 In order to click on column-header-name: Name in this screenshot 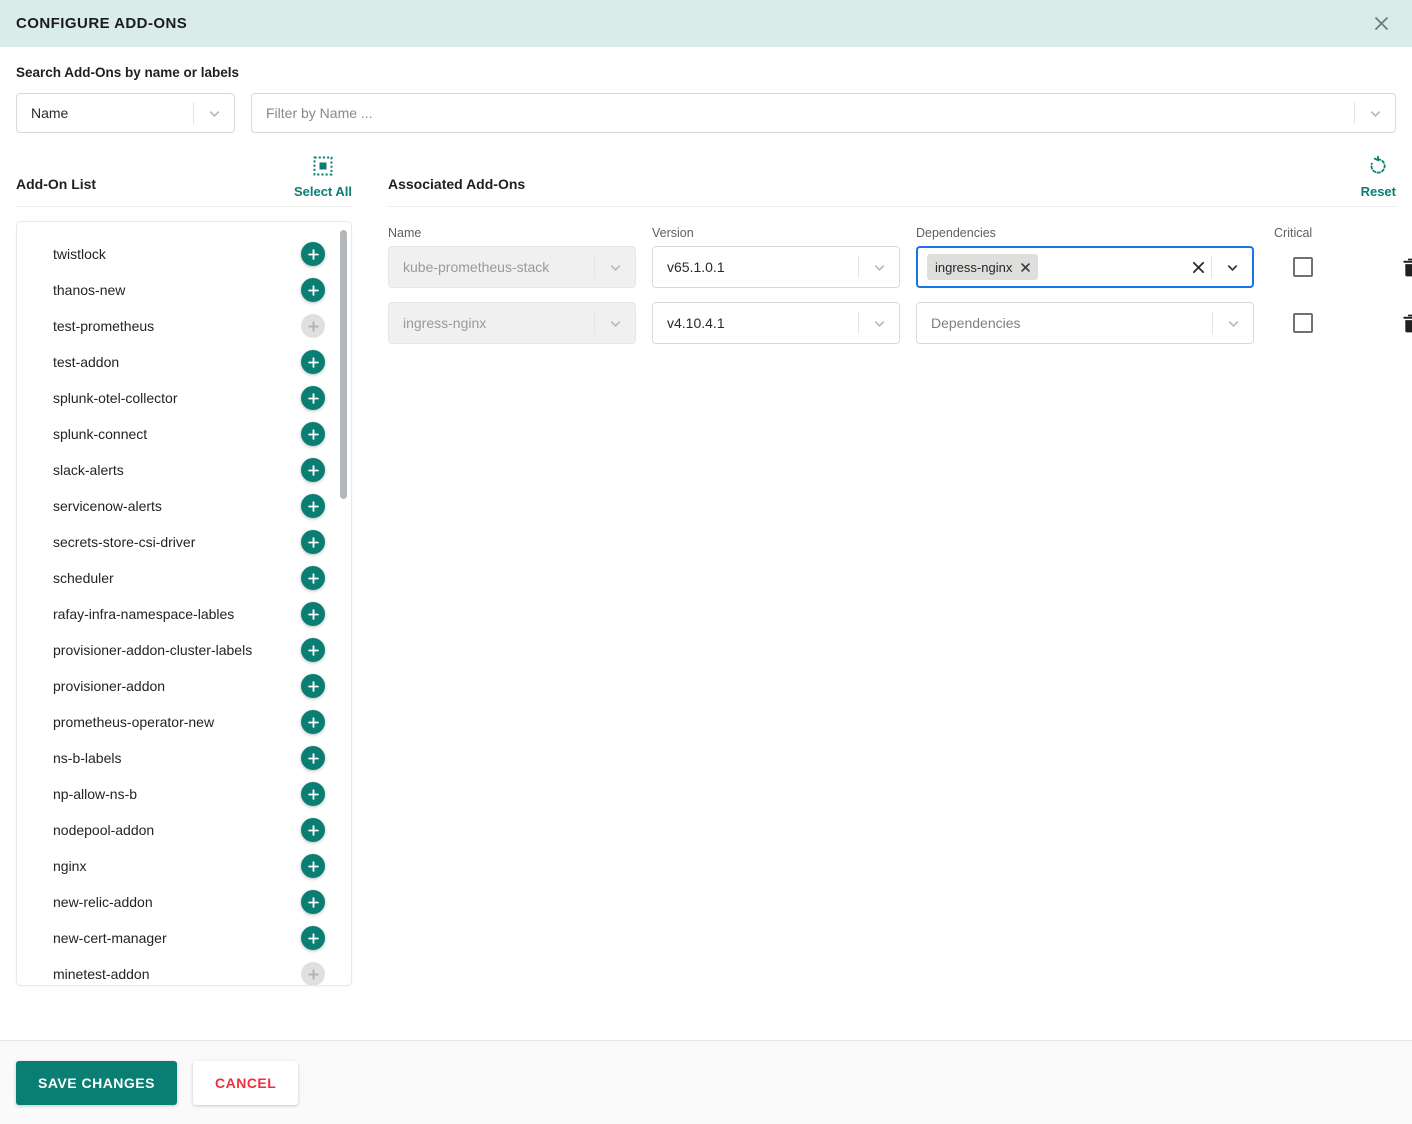, I will do `click(405, 233)`.